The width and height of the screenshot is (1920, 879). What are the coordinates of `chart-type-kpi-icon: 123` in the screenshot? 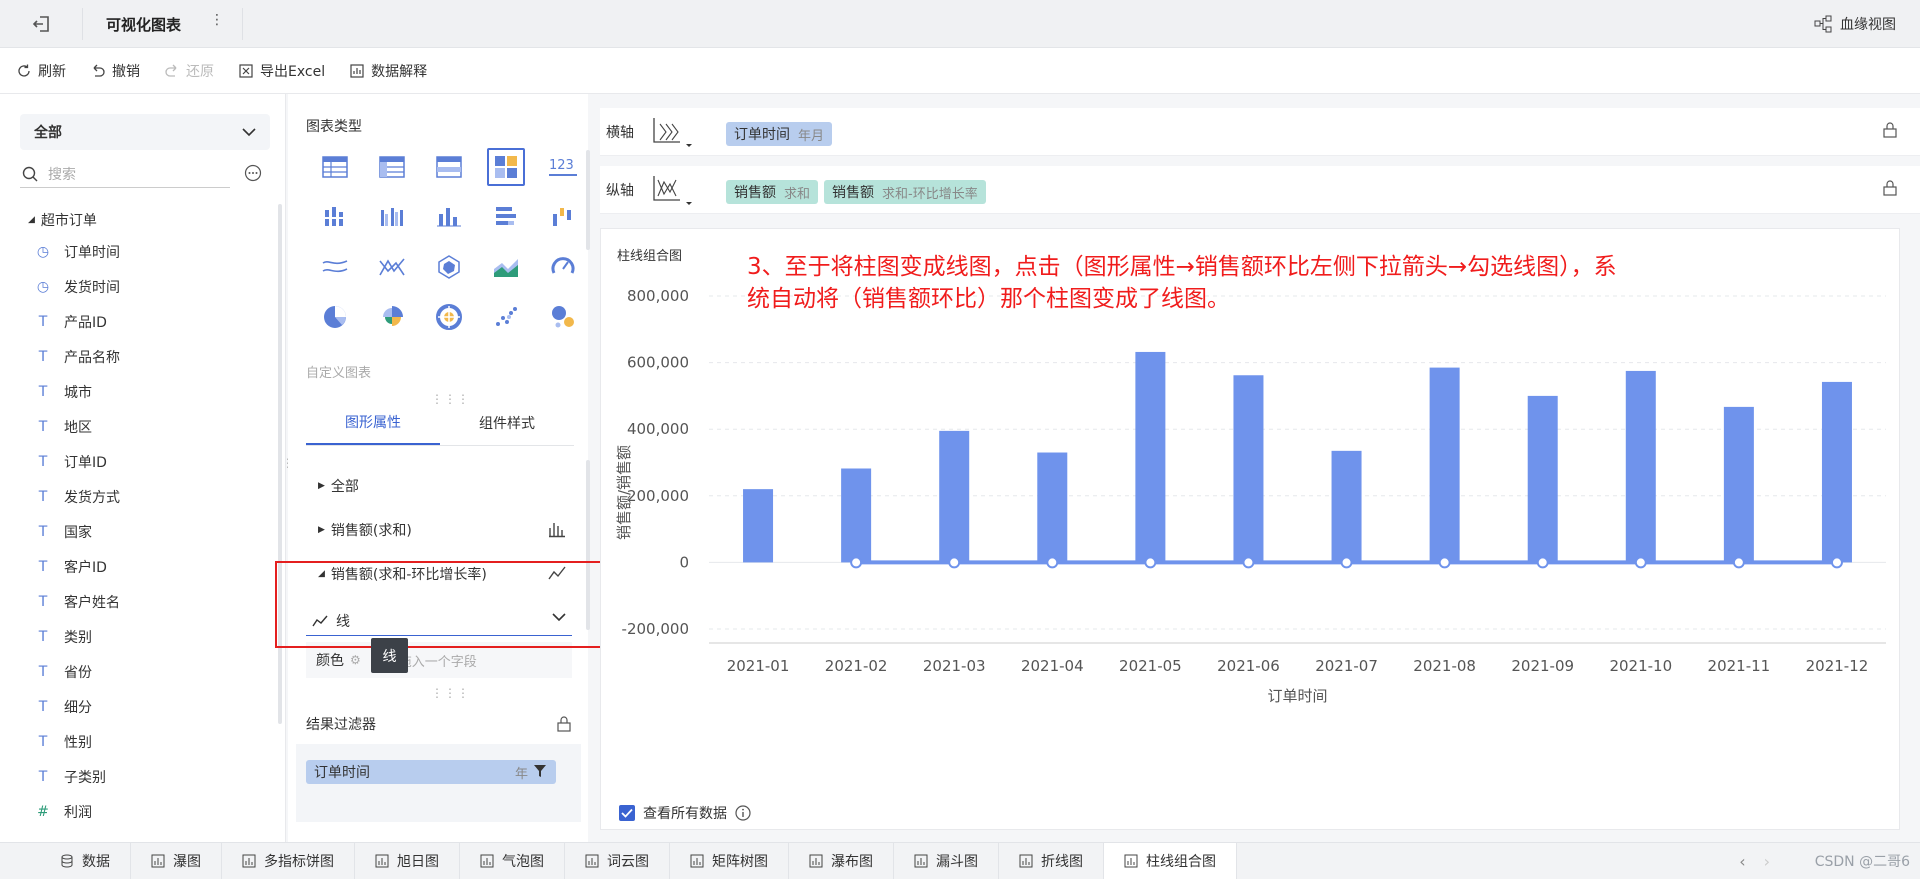 It's located at (562, 167).